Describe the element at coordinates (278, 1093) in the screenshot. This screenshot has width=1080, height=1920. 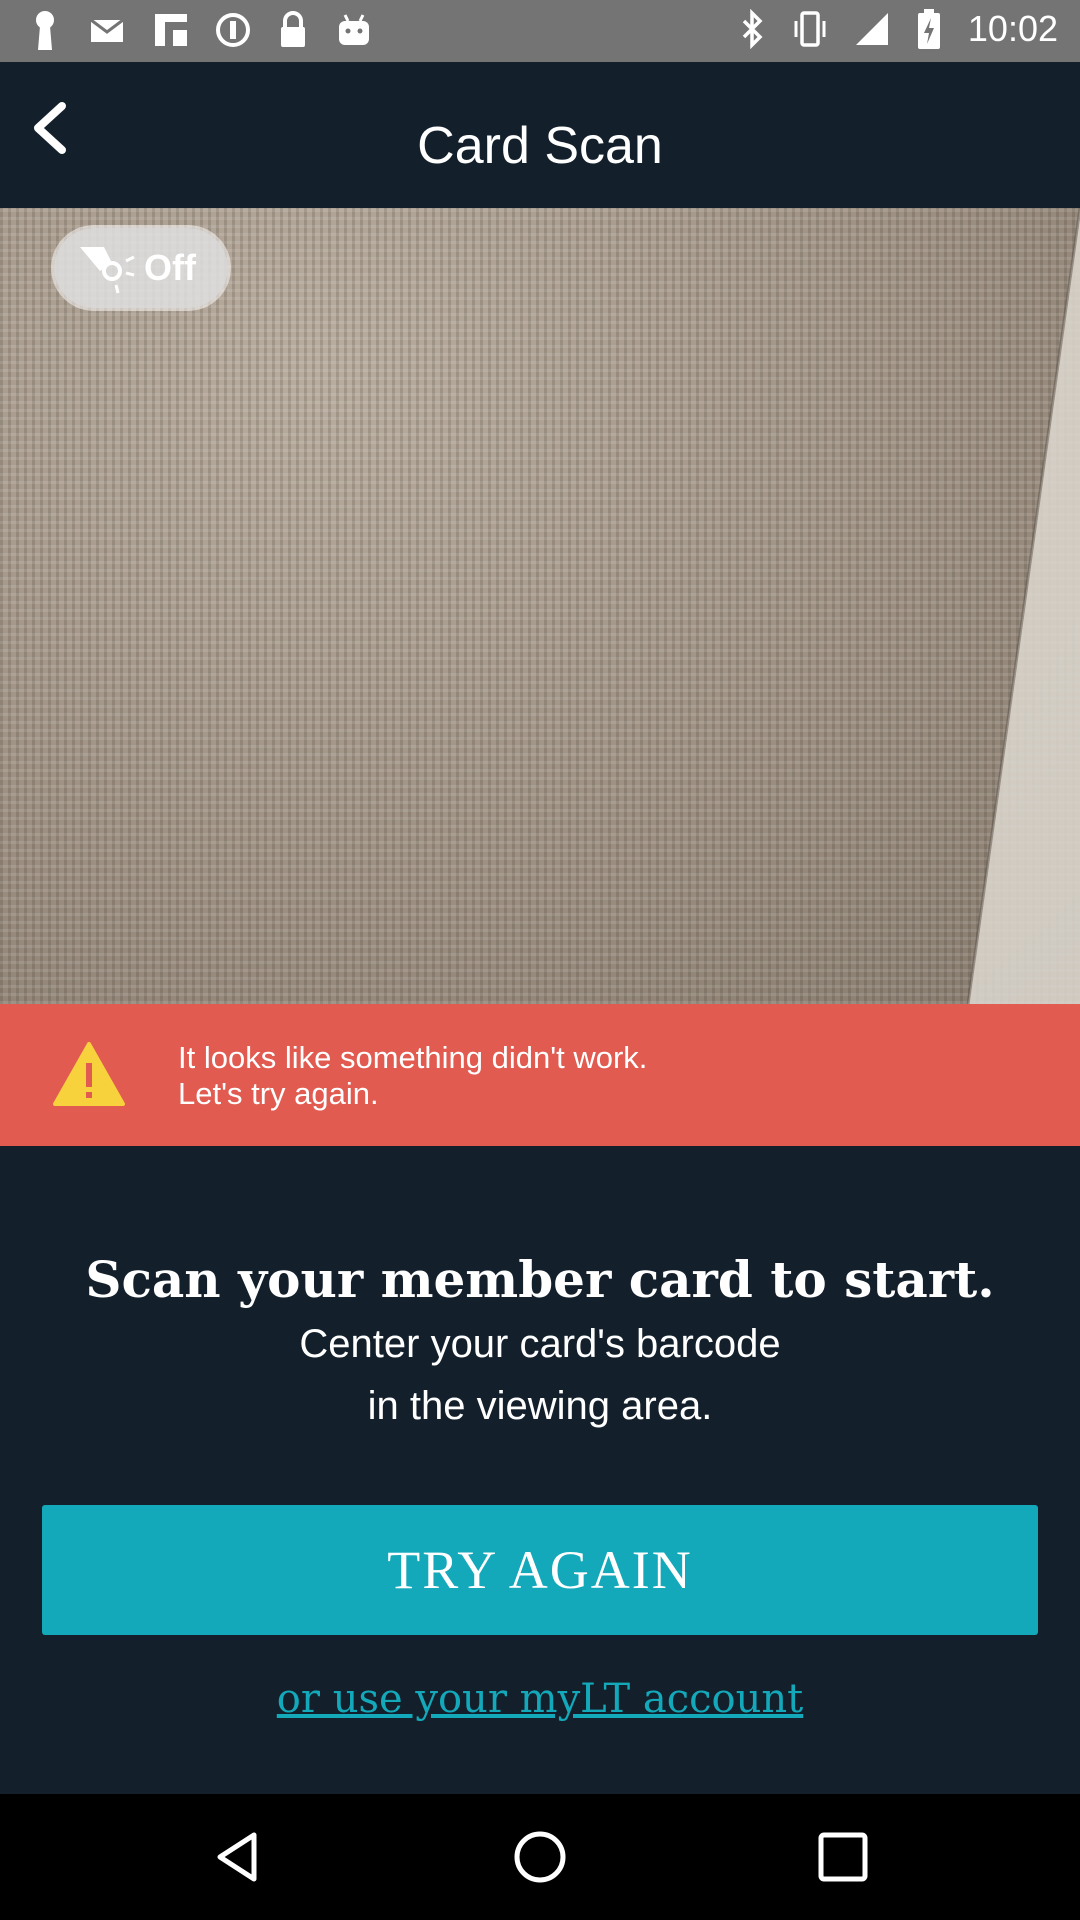
I see `error-message-line2: Let's try again.` at that location.